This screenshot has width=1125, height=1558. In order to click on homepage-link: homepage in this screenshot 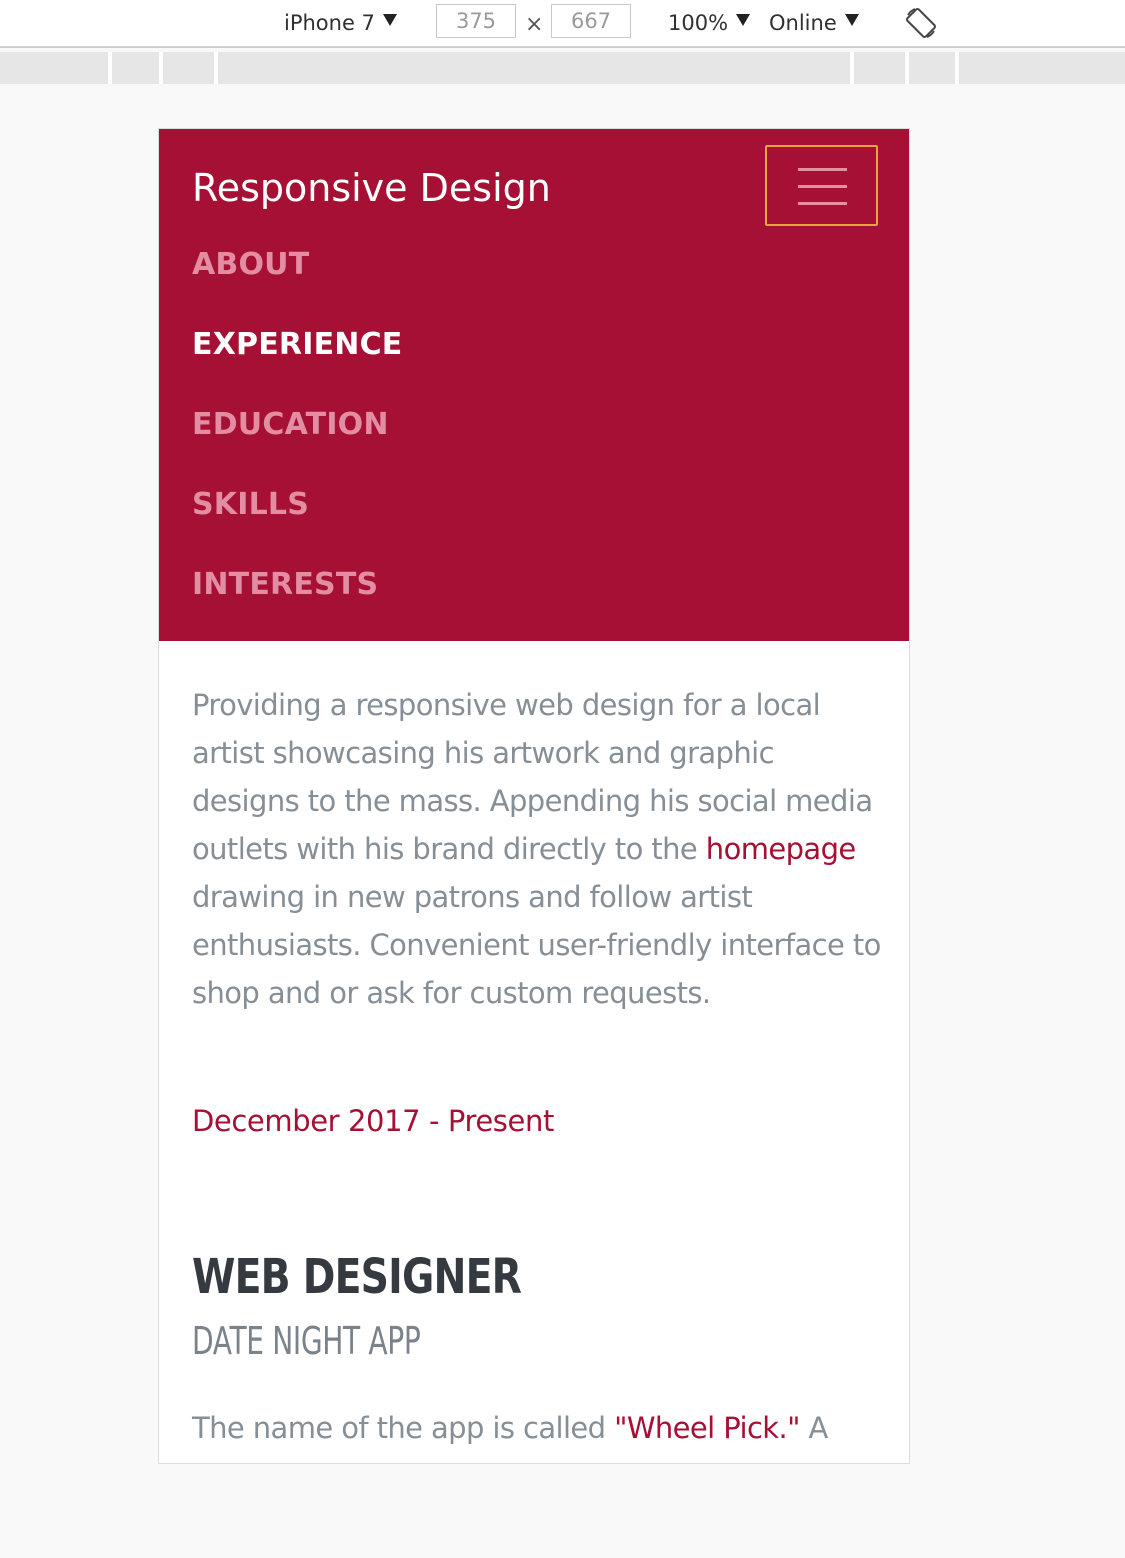, I will do `click(781, 849)`.